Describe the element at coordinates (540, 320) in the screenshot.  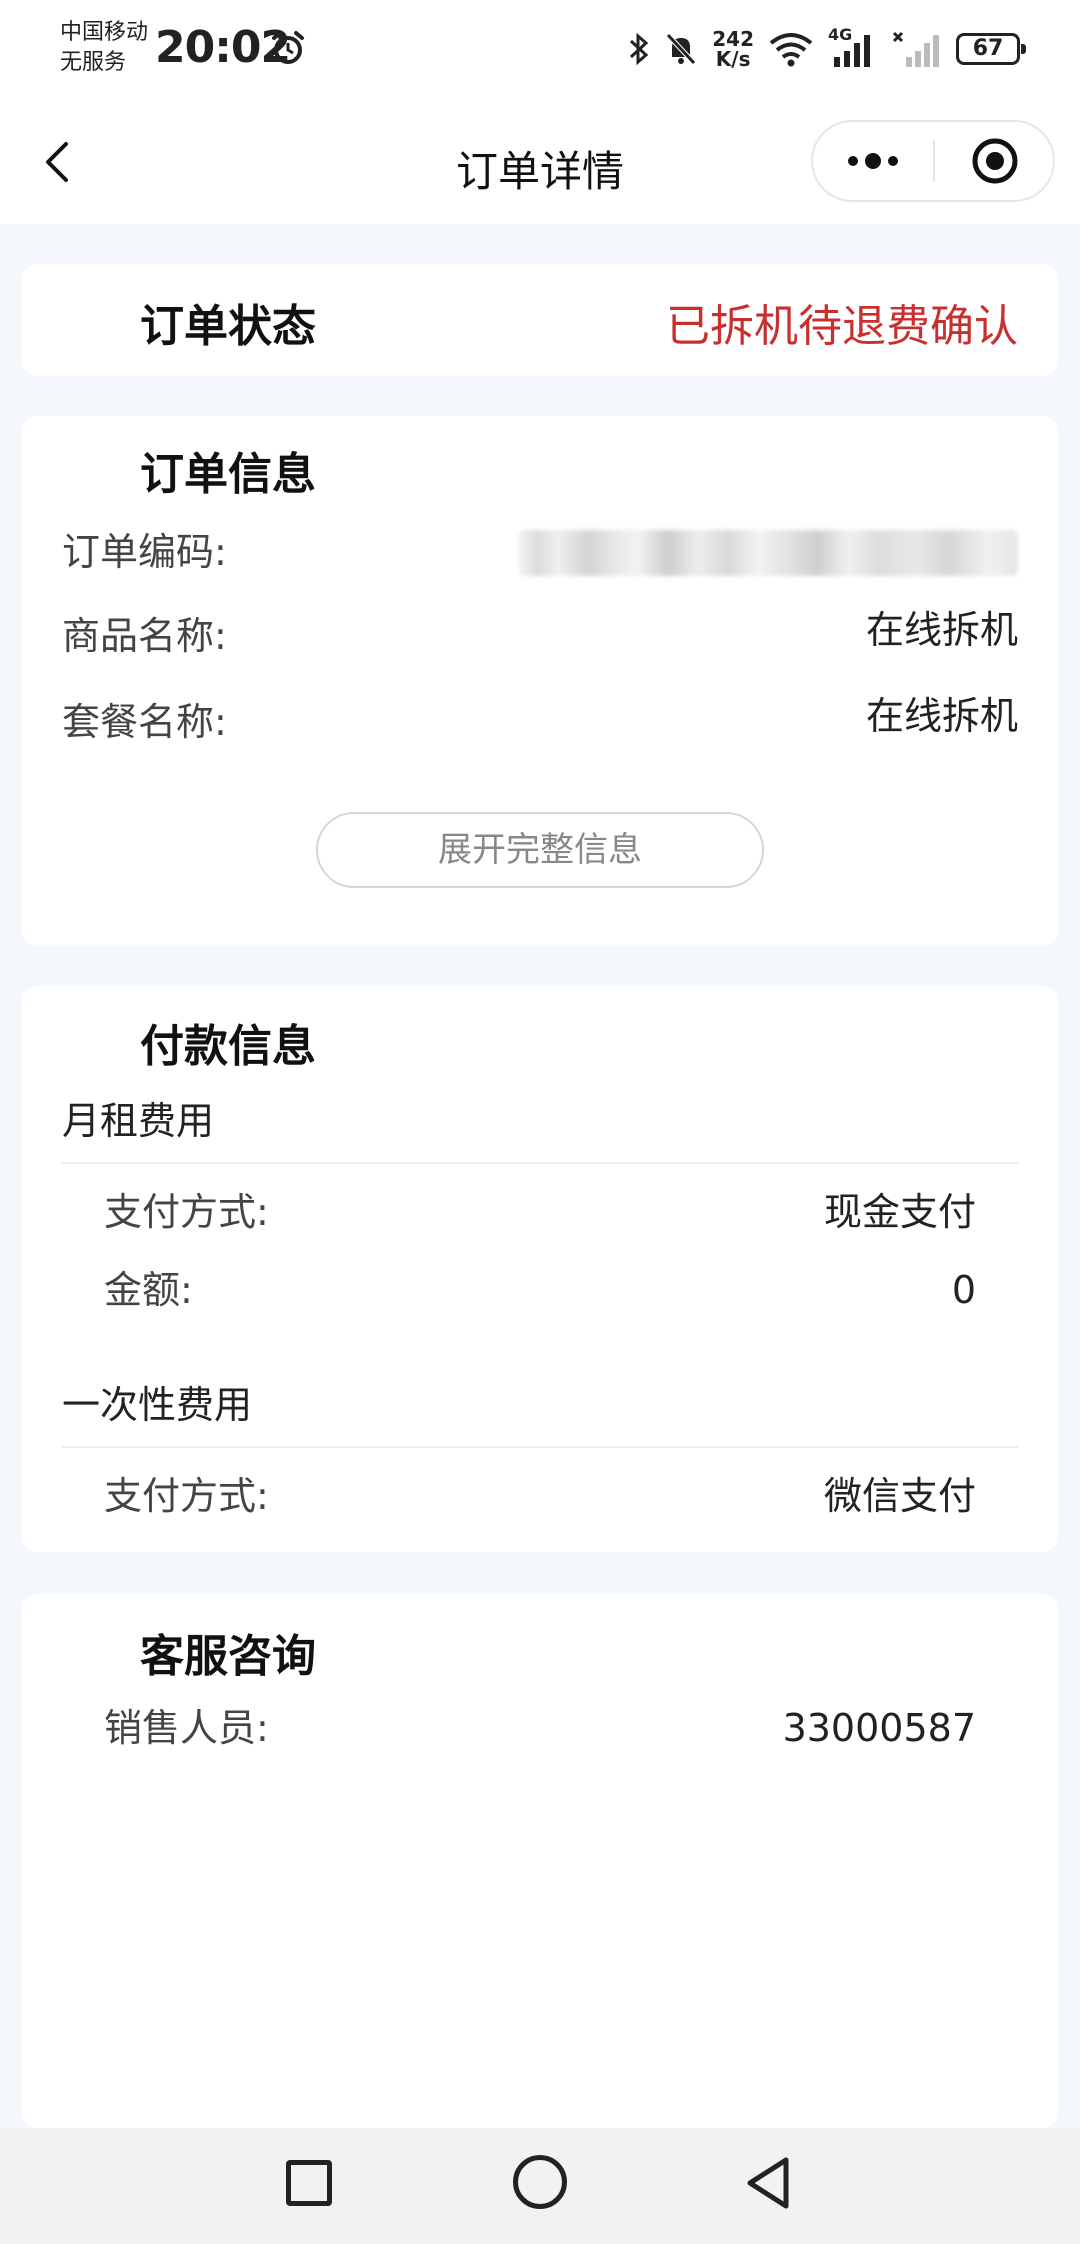
I see `order-status-card: 订单状态 已拆机待退费确认` at that location.